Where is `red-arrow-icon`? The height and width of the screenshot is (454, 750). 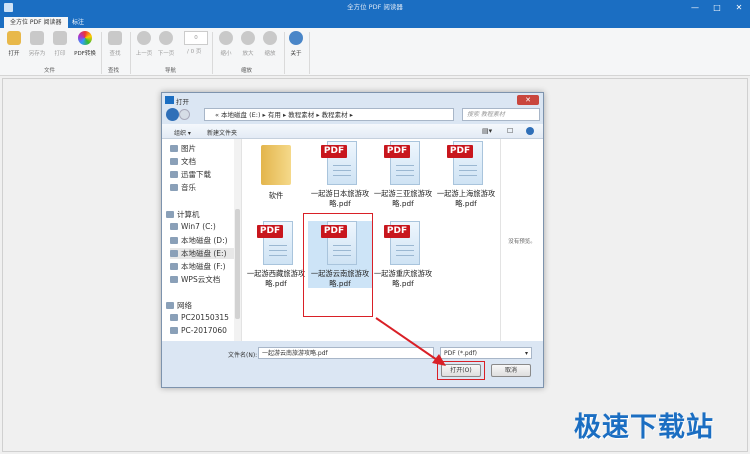 red-arrow-icon is located at coordinates (410, 341).